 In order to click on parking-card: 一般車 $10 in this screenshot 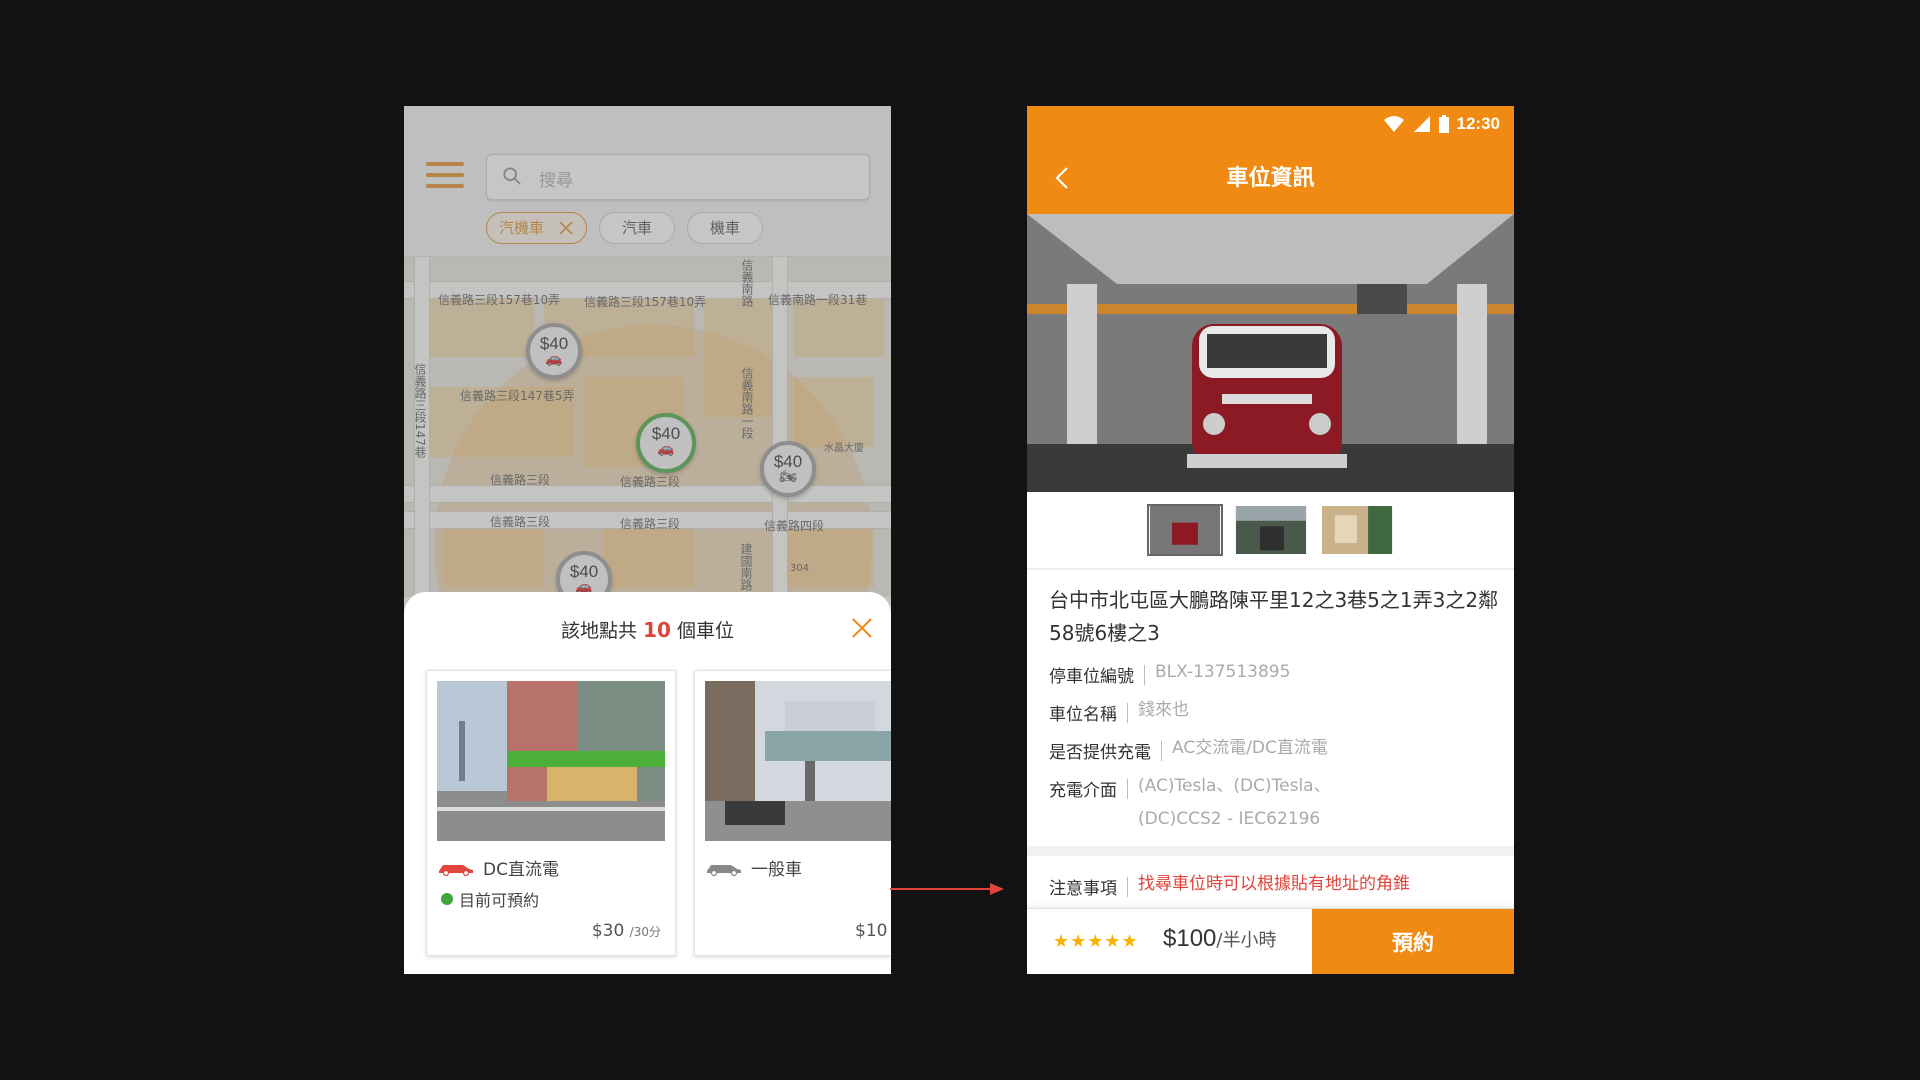, I will do `click(792, 813)`.